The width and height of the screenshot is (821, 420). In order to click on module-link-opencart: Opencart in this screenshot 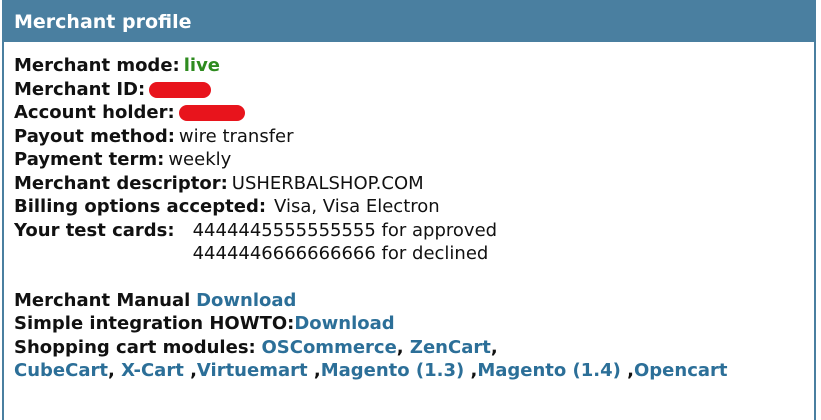, I will do `click(681, 370)`.